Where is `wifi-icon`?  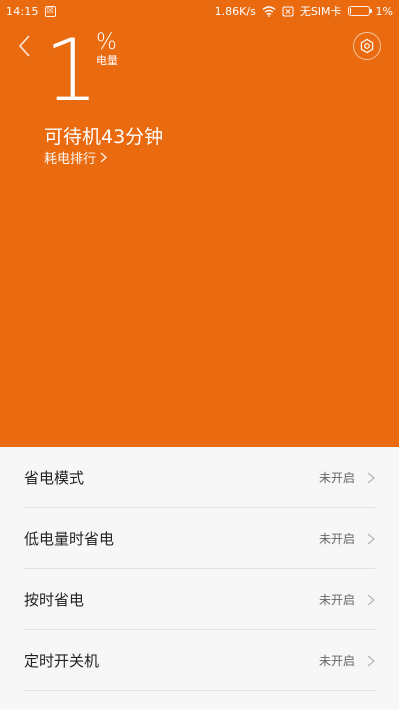
wifi-icon is located at coordinates (269, 11).